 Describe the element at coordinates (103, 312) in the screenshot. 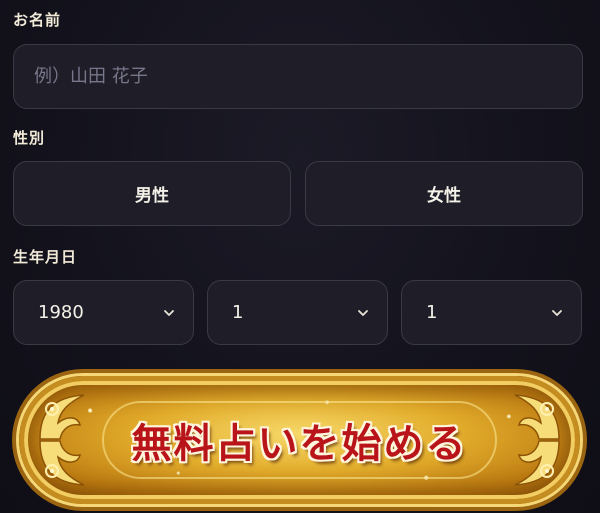

I see `birth-year-select: 1980` at that location.